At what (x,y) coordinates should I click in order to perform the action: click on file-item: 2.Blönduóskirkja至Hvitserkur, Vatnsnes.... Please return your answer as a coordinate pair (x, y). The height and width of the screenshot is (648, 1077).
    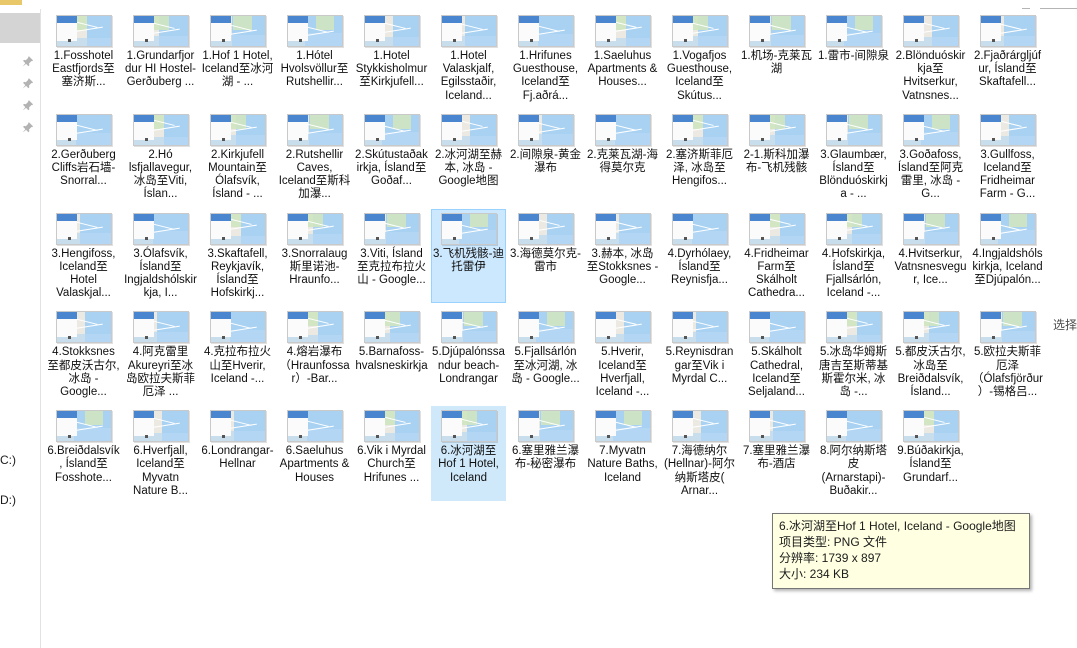
    Looking at the image, I should click on (930, 58).